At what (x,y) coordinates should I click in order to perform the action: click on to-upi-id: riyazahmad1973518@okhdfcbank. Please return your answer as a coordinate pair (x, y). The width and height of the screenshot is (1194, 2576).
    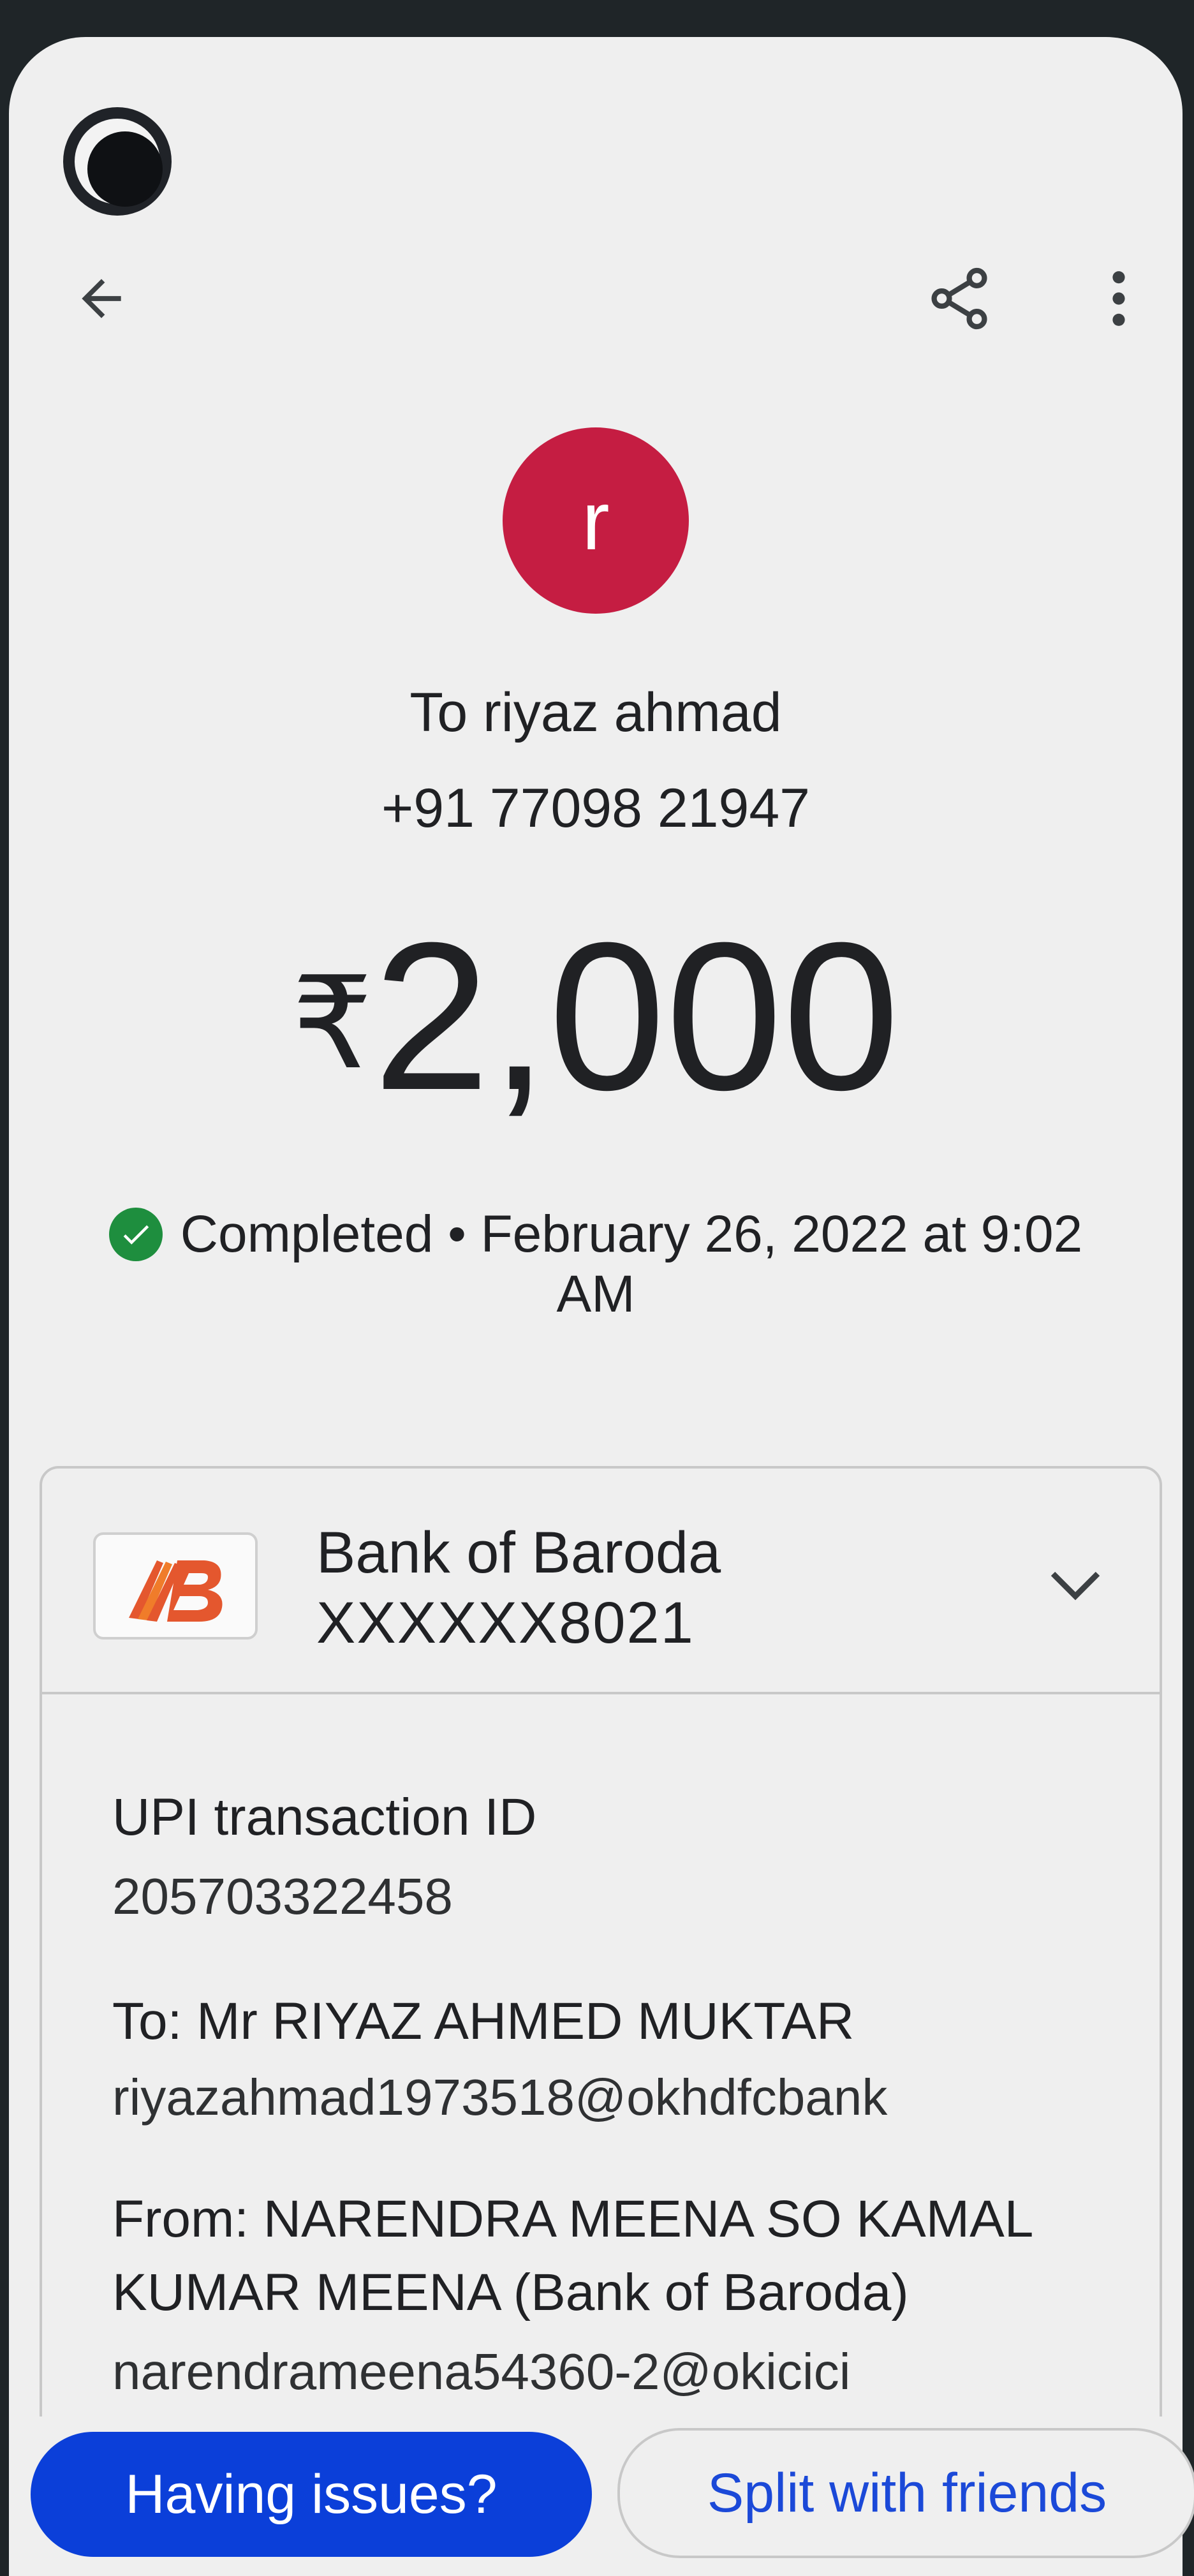
    Looking at the image, I should click on (500, 2097).